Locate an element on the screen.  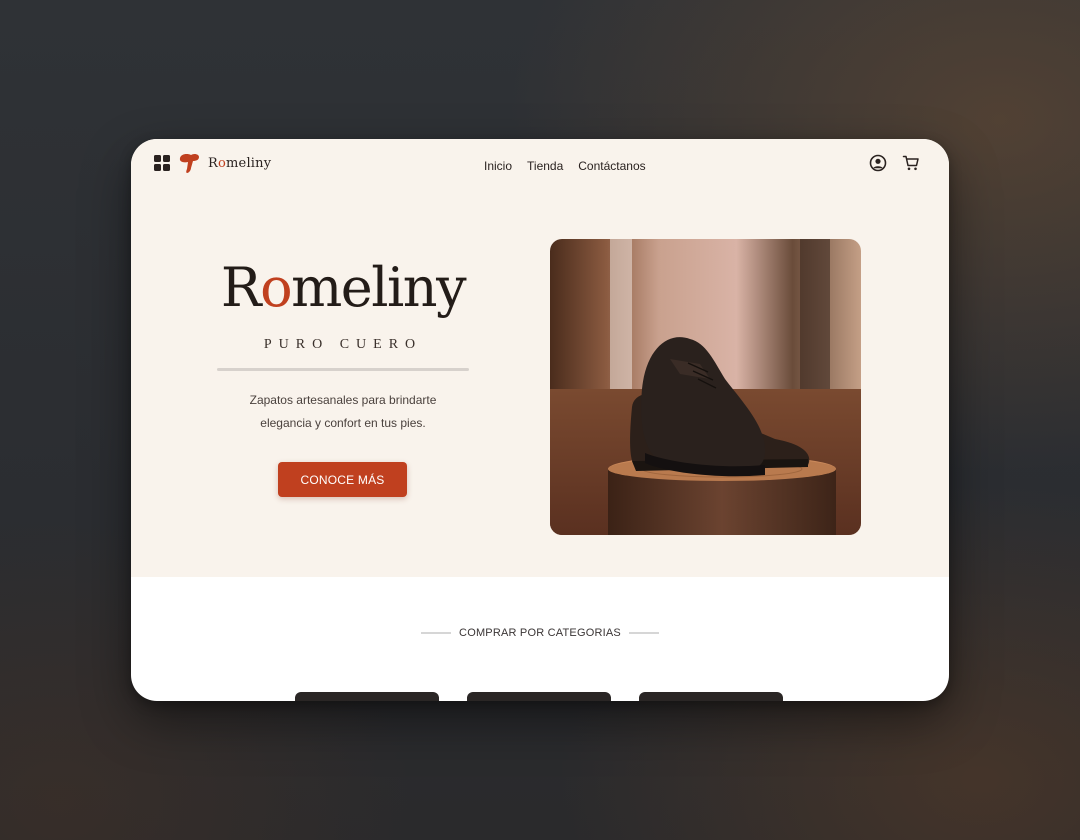
nav-link-inicio: Inicio is located at coordinates (498, 166).